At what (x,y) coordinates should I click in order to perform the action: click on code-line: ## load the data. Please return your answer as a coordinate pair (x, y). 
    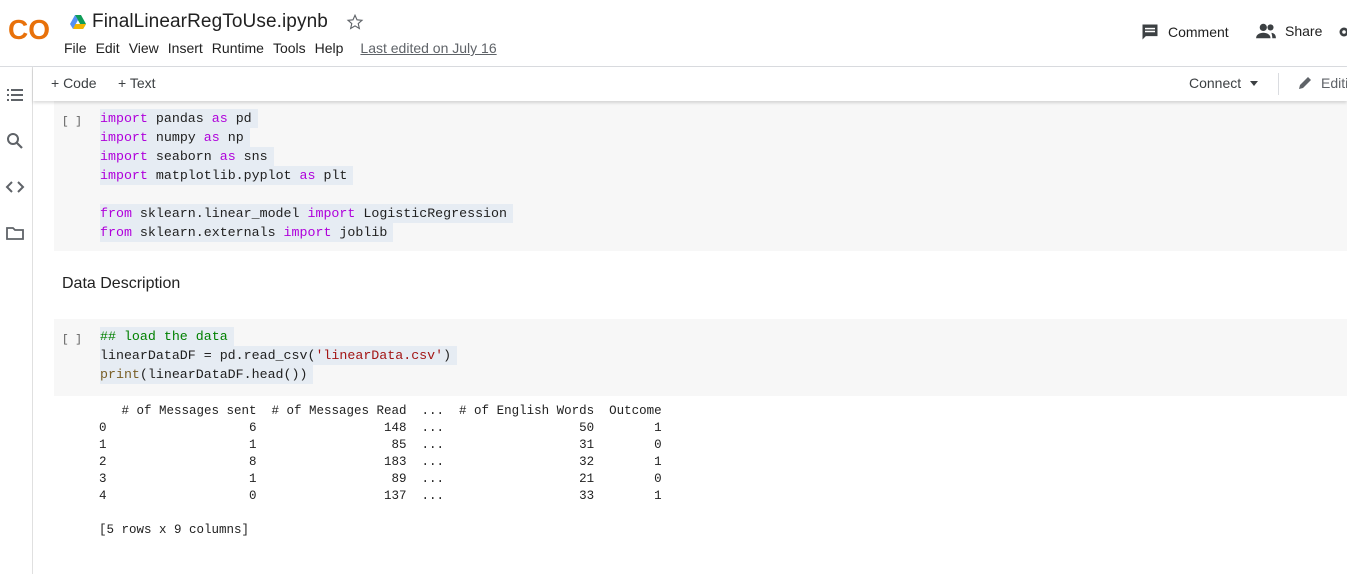
    Looking at the image, I should click on (167, 336).